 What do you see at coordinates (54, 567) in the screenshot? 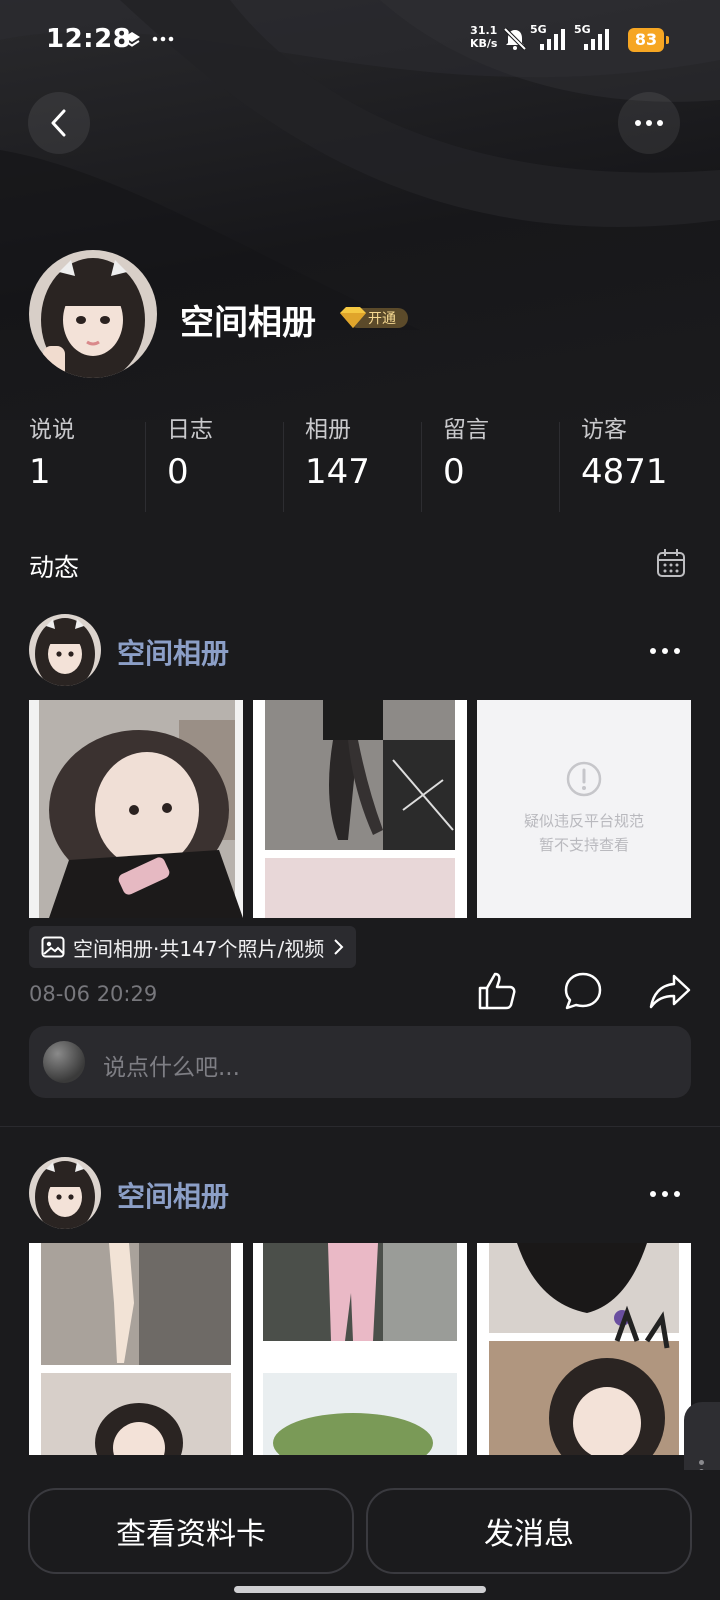
I see `section-title: 动态` at bounding box center [54, 567].